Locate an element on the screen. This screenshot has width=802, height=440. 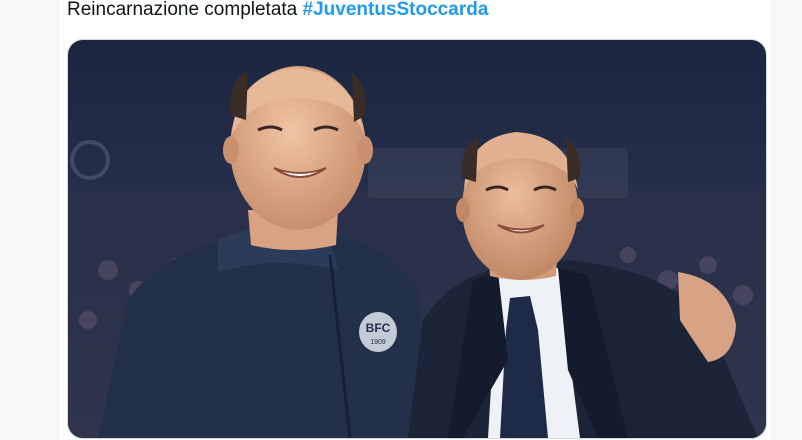
bfc-badge: BFC 1909 is located at coordinates (378, 332).